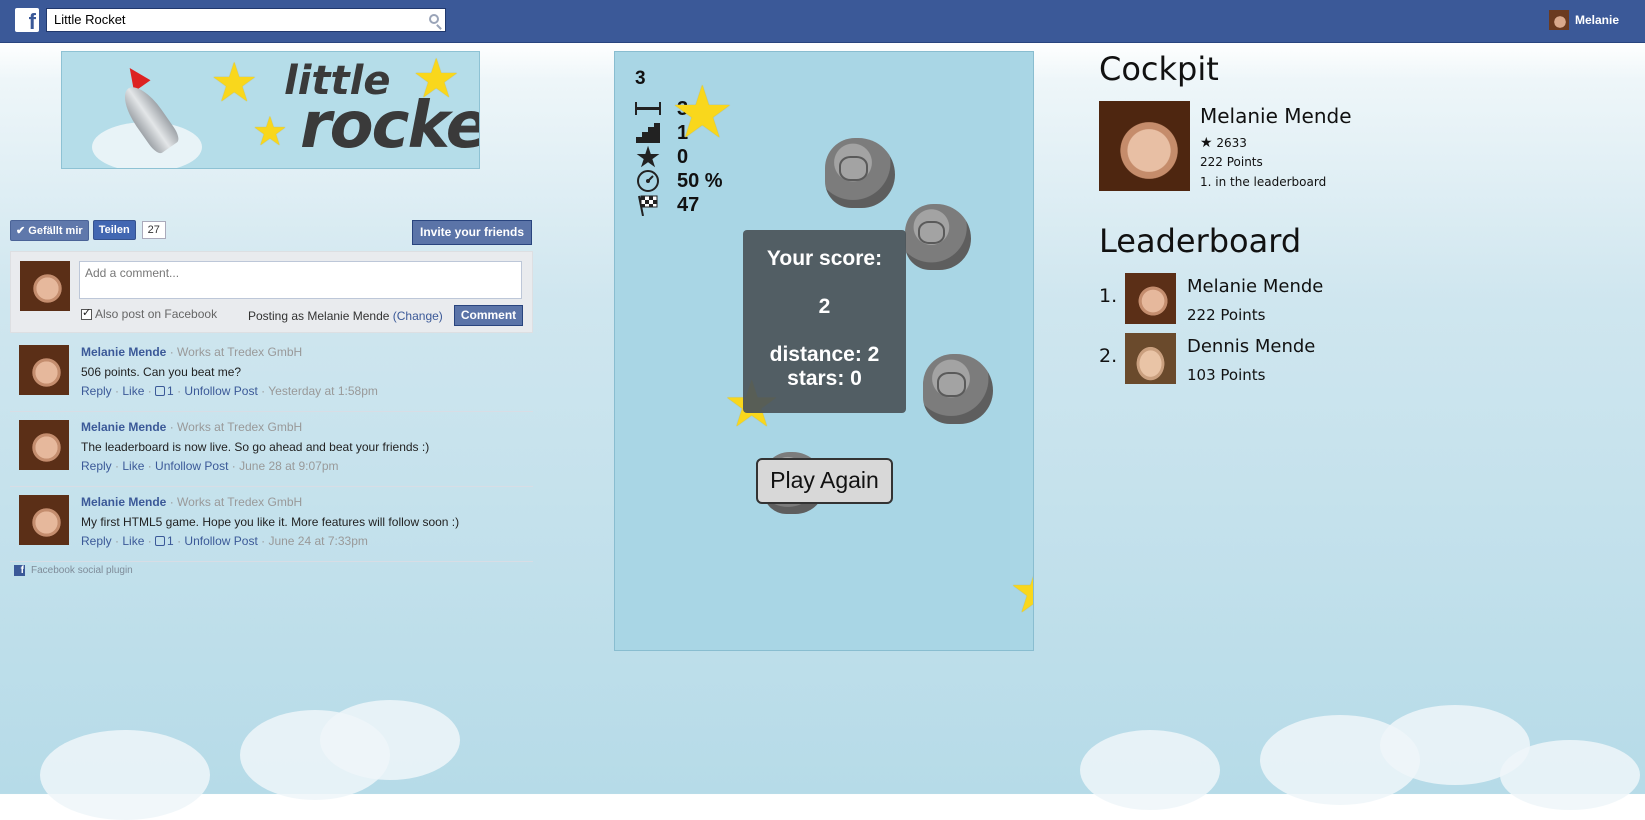 Image resolution: width=1645 pixels, height=820 pixels. Describe the element at coordinates (285, 466) in the screenshot. I see `comment-time: · June 28 at 9:07pm` at that location.